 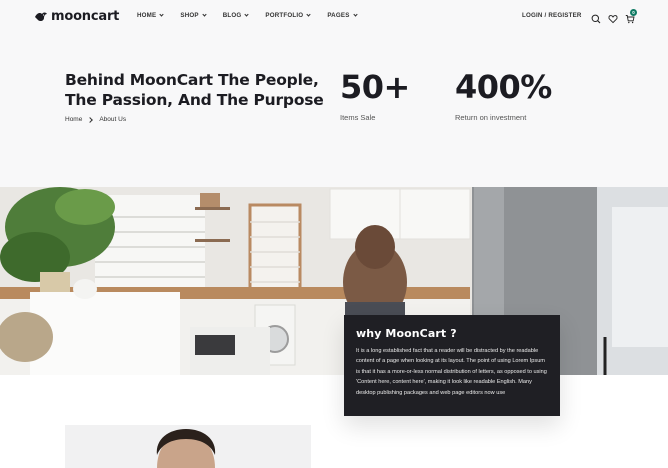 I want to click on person-portrait, so click(x=188, y=446).